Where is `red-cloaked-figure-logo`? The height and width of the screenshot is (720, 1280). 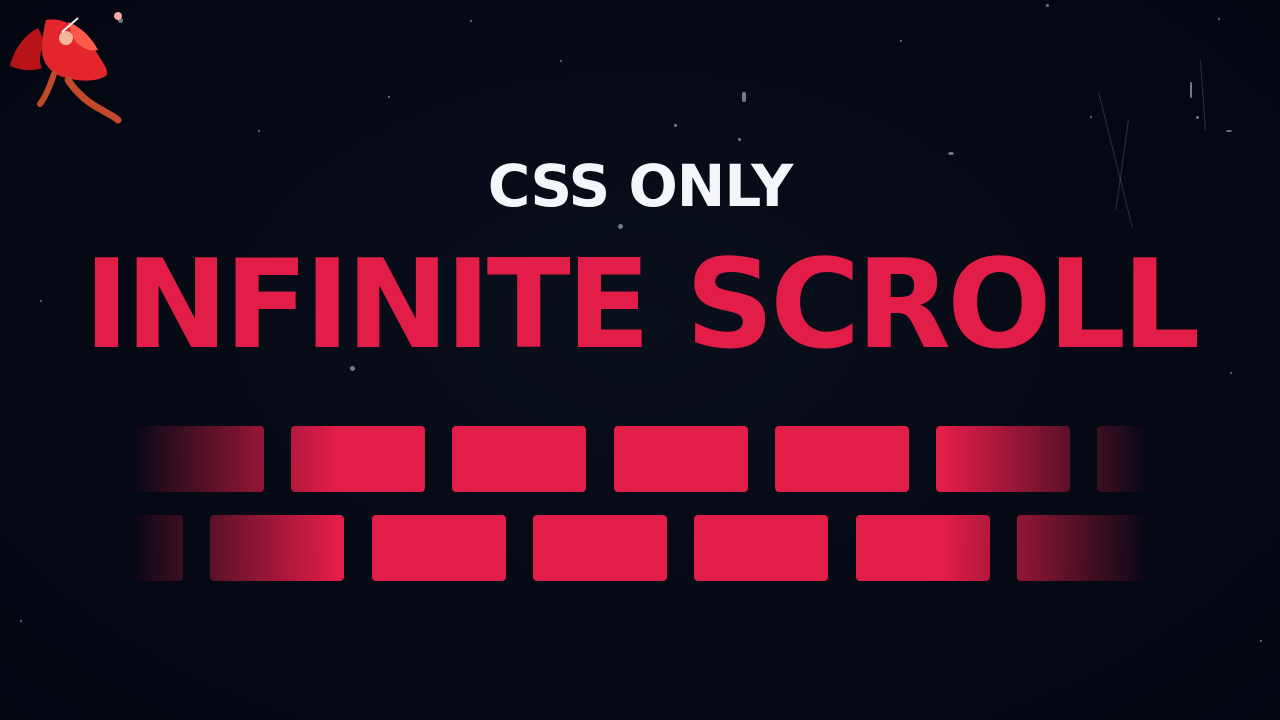
red-cloaked-figure-logo is located at coordinates (66, 68).